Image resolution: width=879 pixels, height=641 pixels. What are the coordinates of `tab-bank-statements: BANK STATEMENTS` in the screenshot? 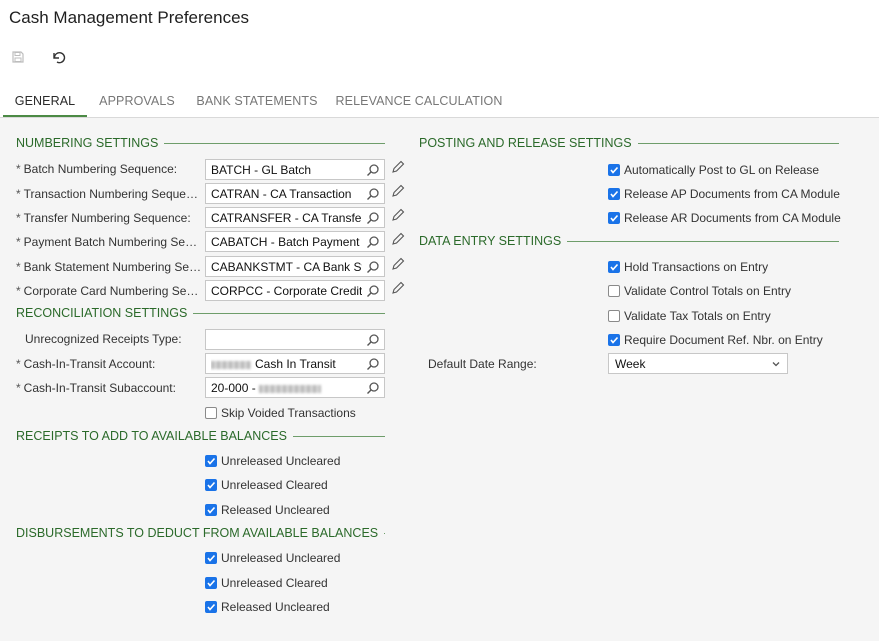 It's located at (257, 101).